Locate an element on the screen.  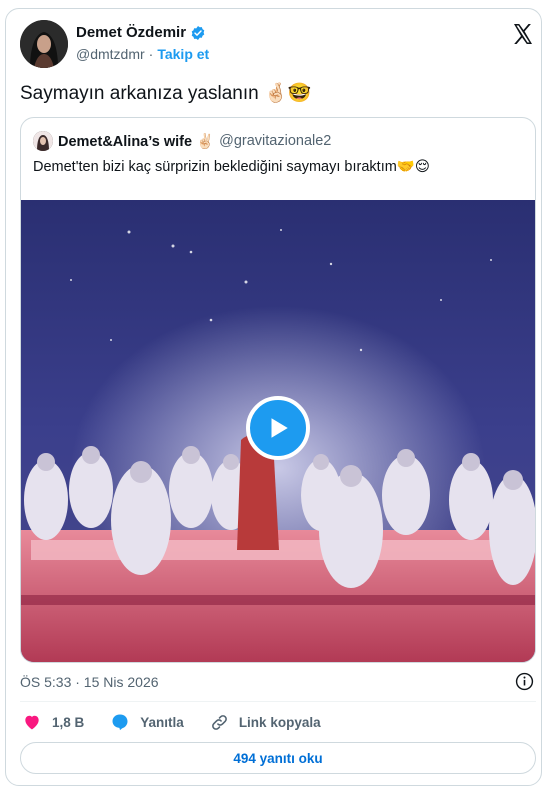
reply-label: Yanıtla is located at coordinates (162, 722).